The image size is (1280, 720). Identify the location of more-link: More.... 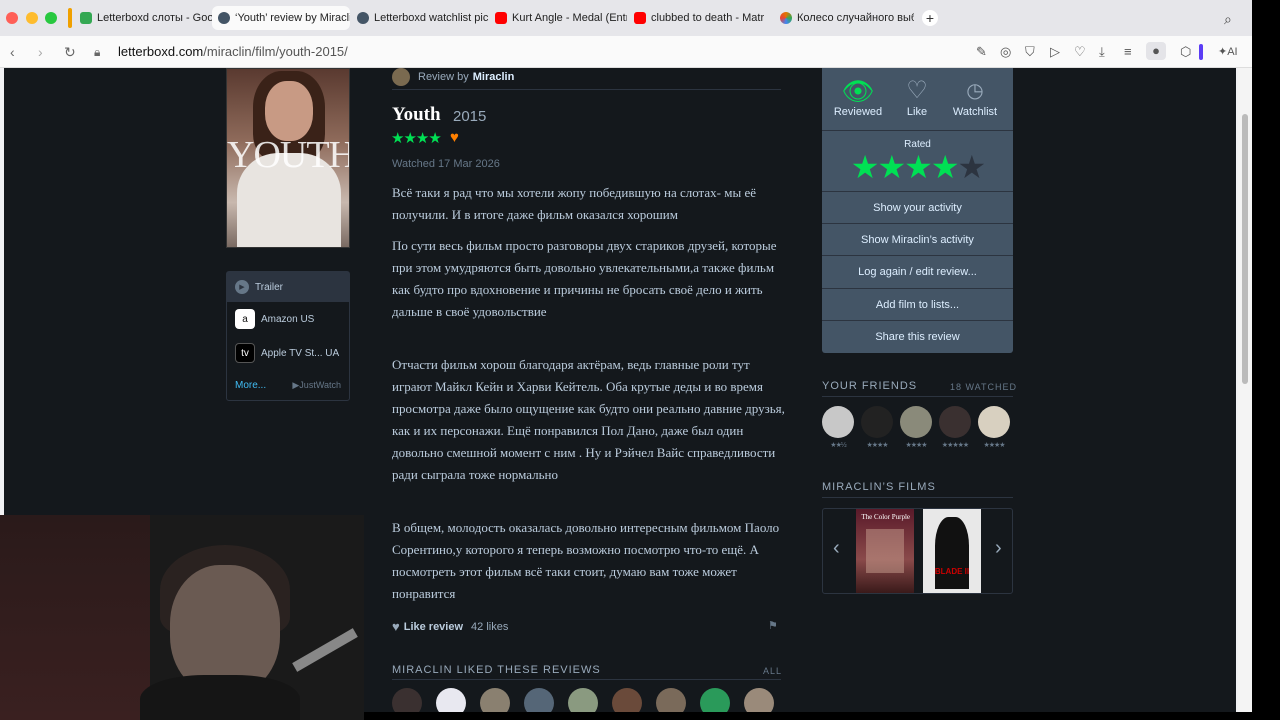
(250, 385).